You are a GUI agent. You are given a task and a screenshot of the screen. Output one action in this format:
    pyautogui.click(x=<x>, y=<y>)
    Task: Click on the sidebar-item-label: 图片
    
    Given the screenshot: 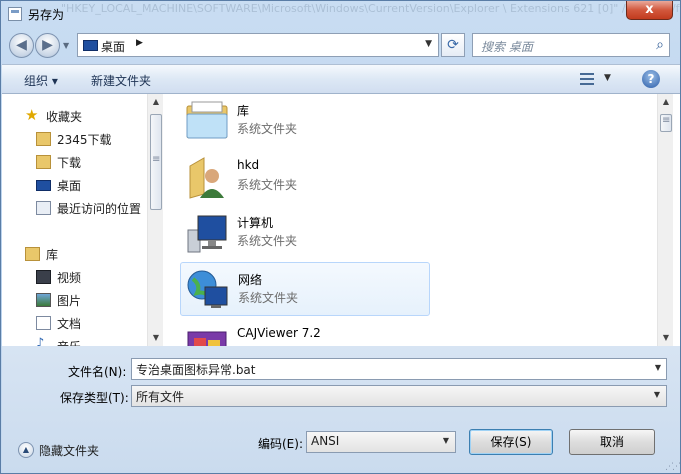 What is the action you would take?
    pyautogui.click(x=69, y=301)
    